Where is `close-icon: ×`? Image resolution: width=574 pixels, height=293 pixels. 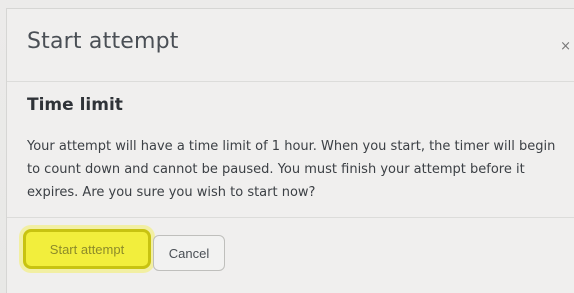 close-icon: × is located at coordinates (565, 46).